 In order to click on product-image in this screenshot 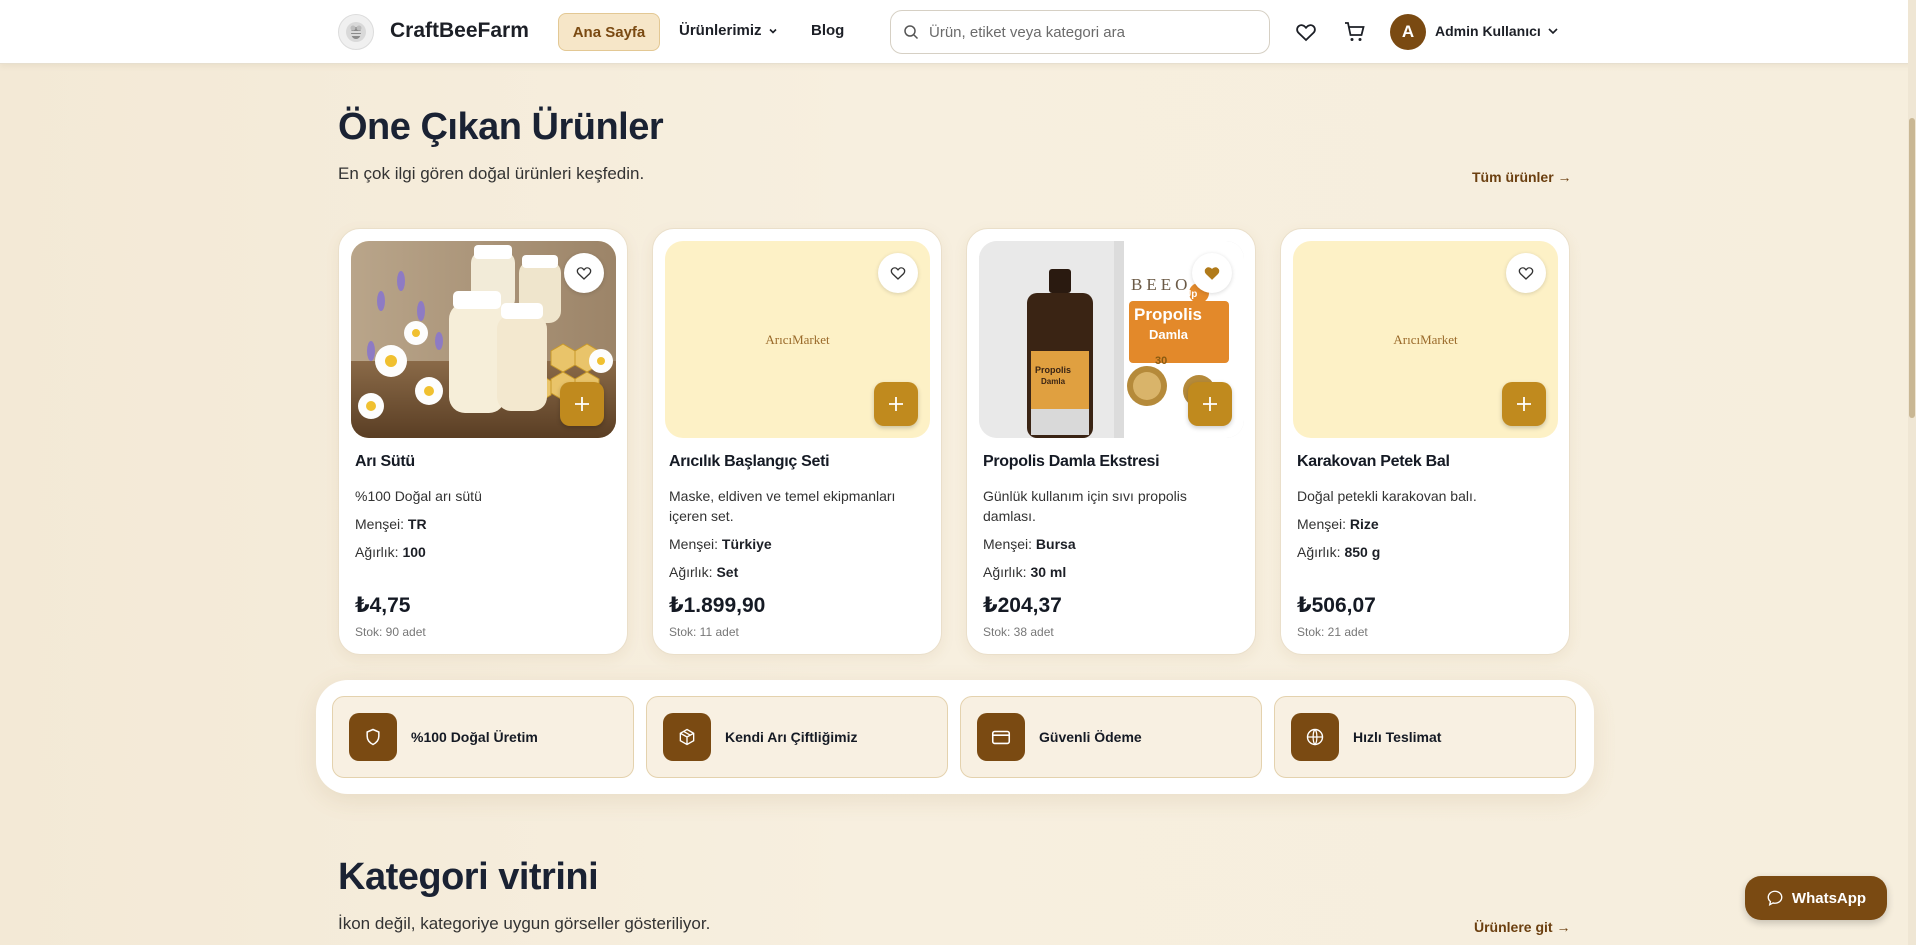, I will do `click(483, 339)`.